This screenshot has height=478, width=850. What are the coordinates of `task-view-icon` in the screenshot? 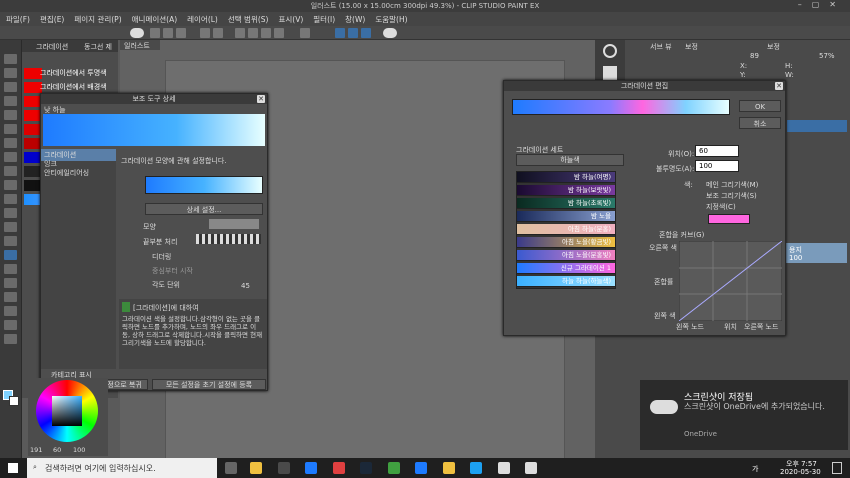 It's located at (231, 468).